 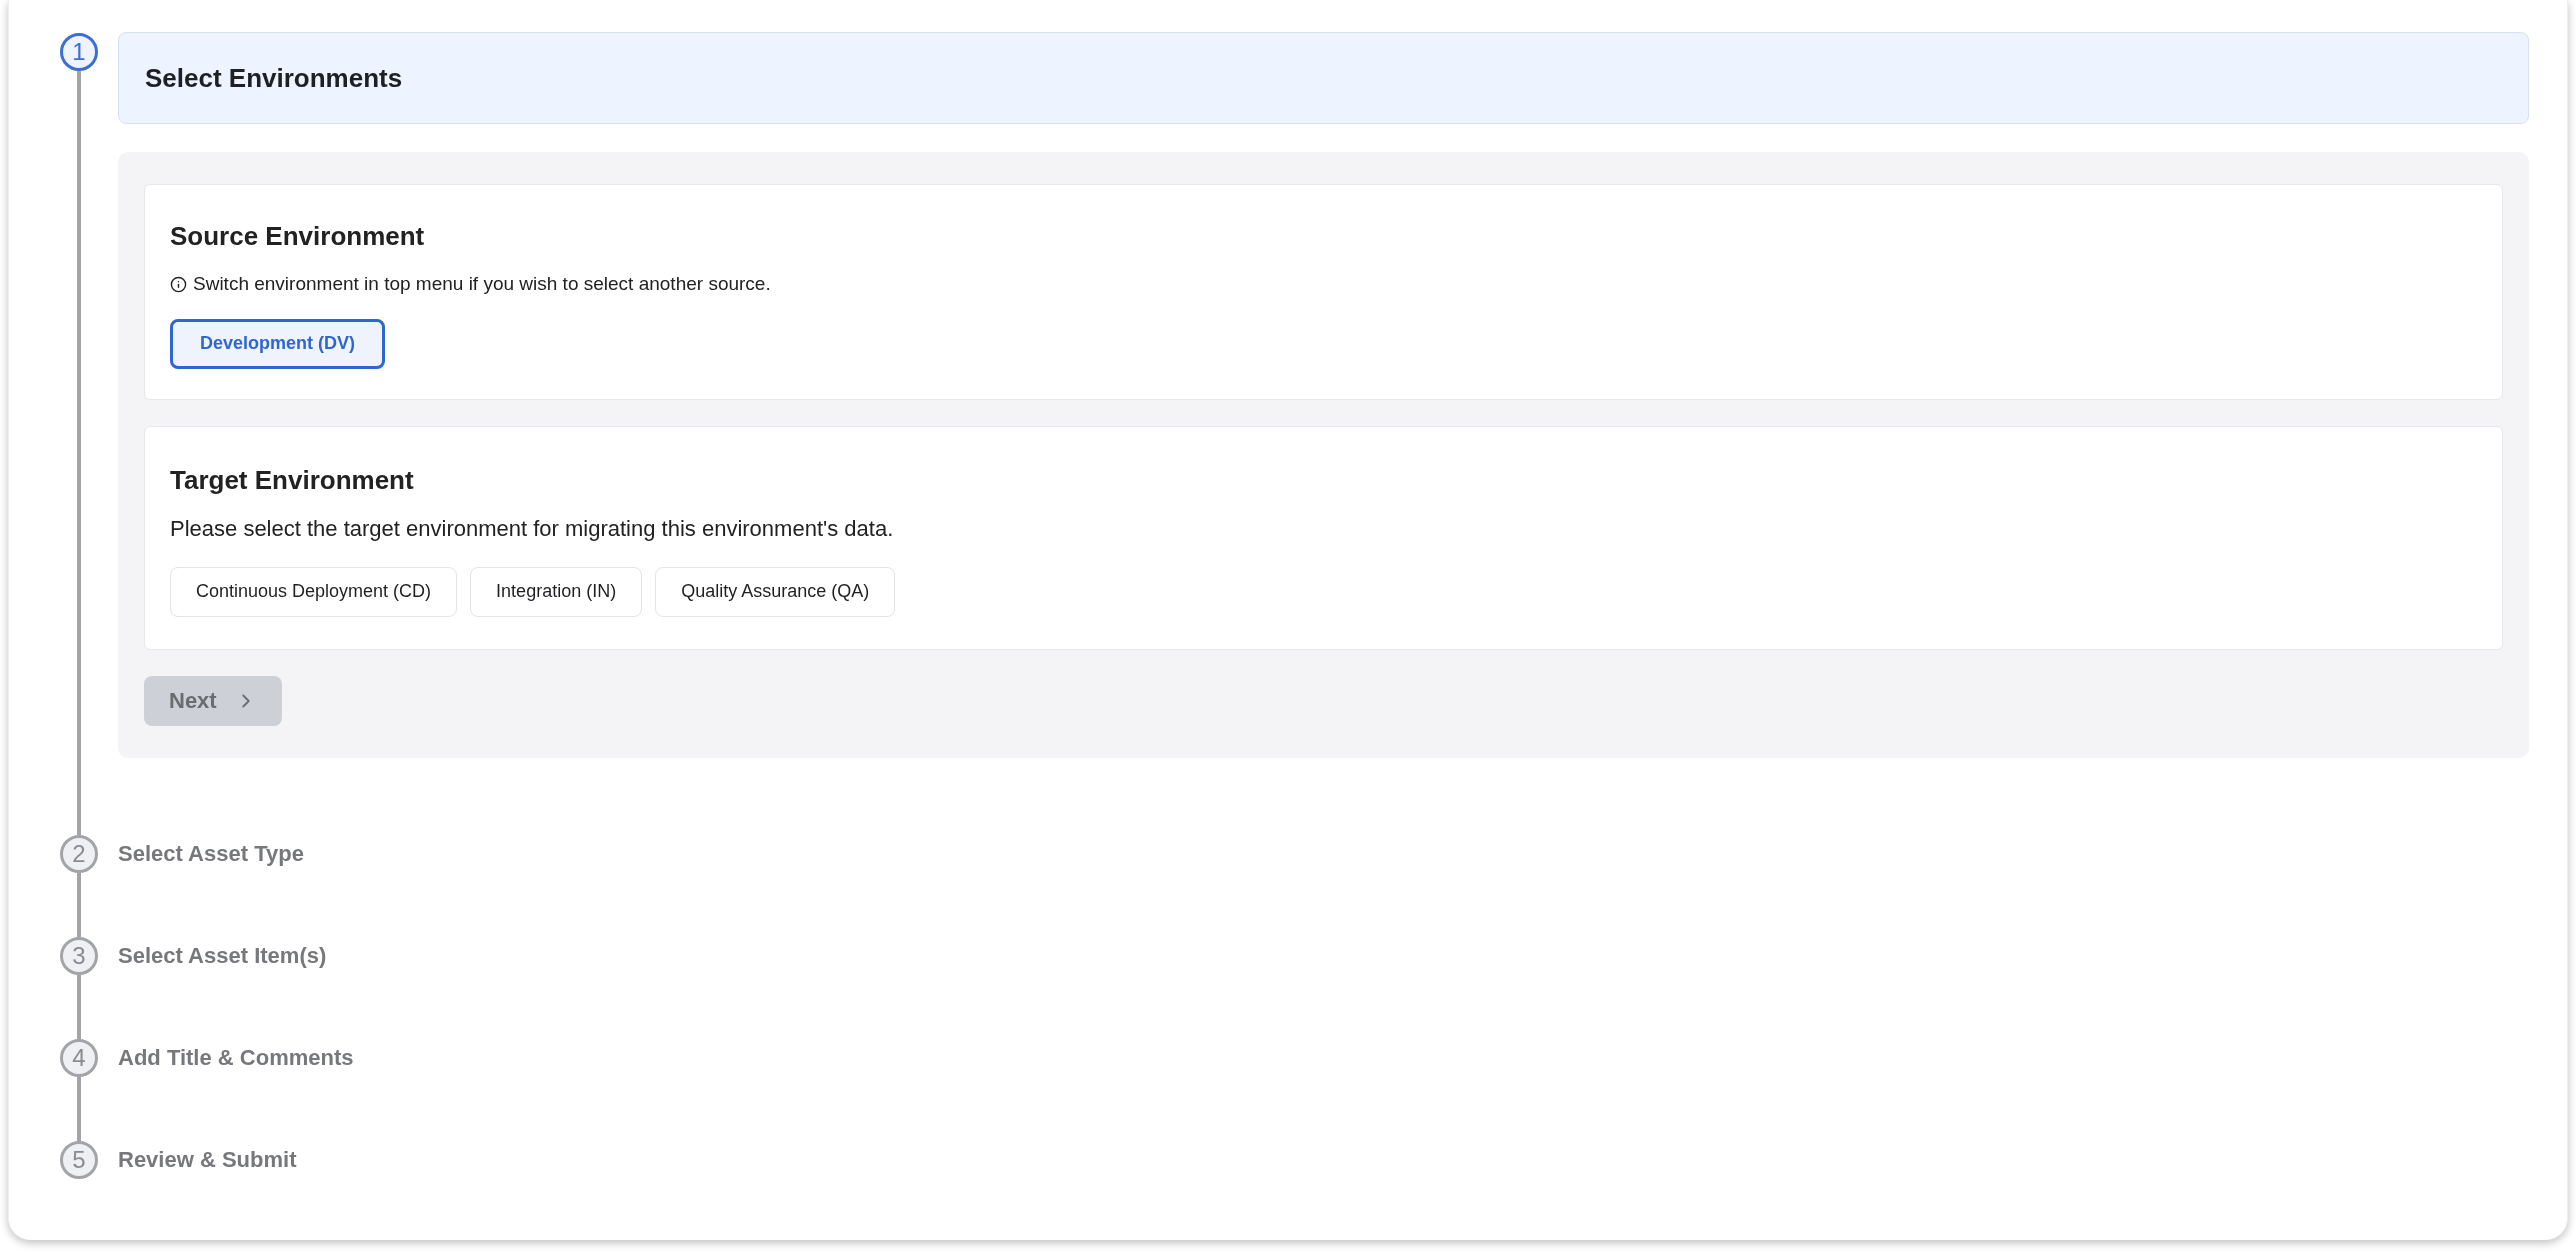 What do you see at coordinates (278, 343) in the screenshot?
I see `environment-option: Development (DV)` at bounding box center [278, 343].